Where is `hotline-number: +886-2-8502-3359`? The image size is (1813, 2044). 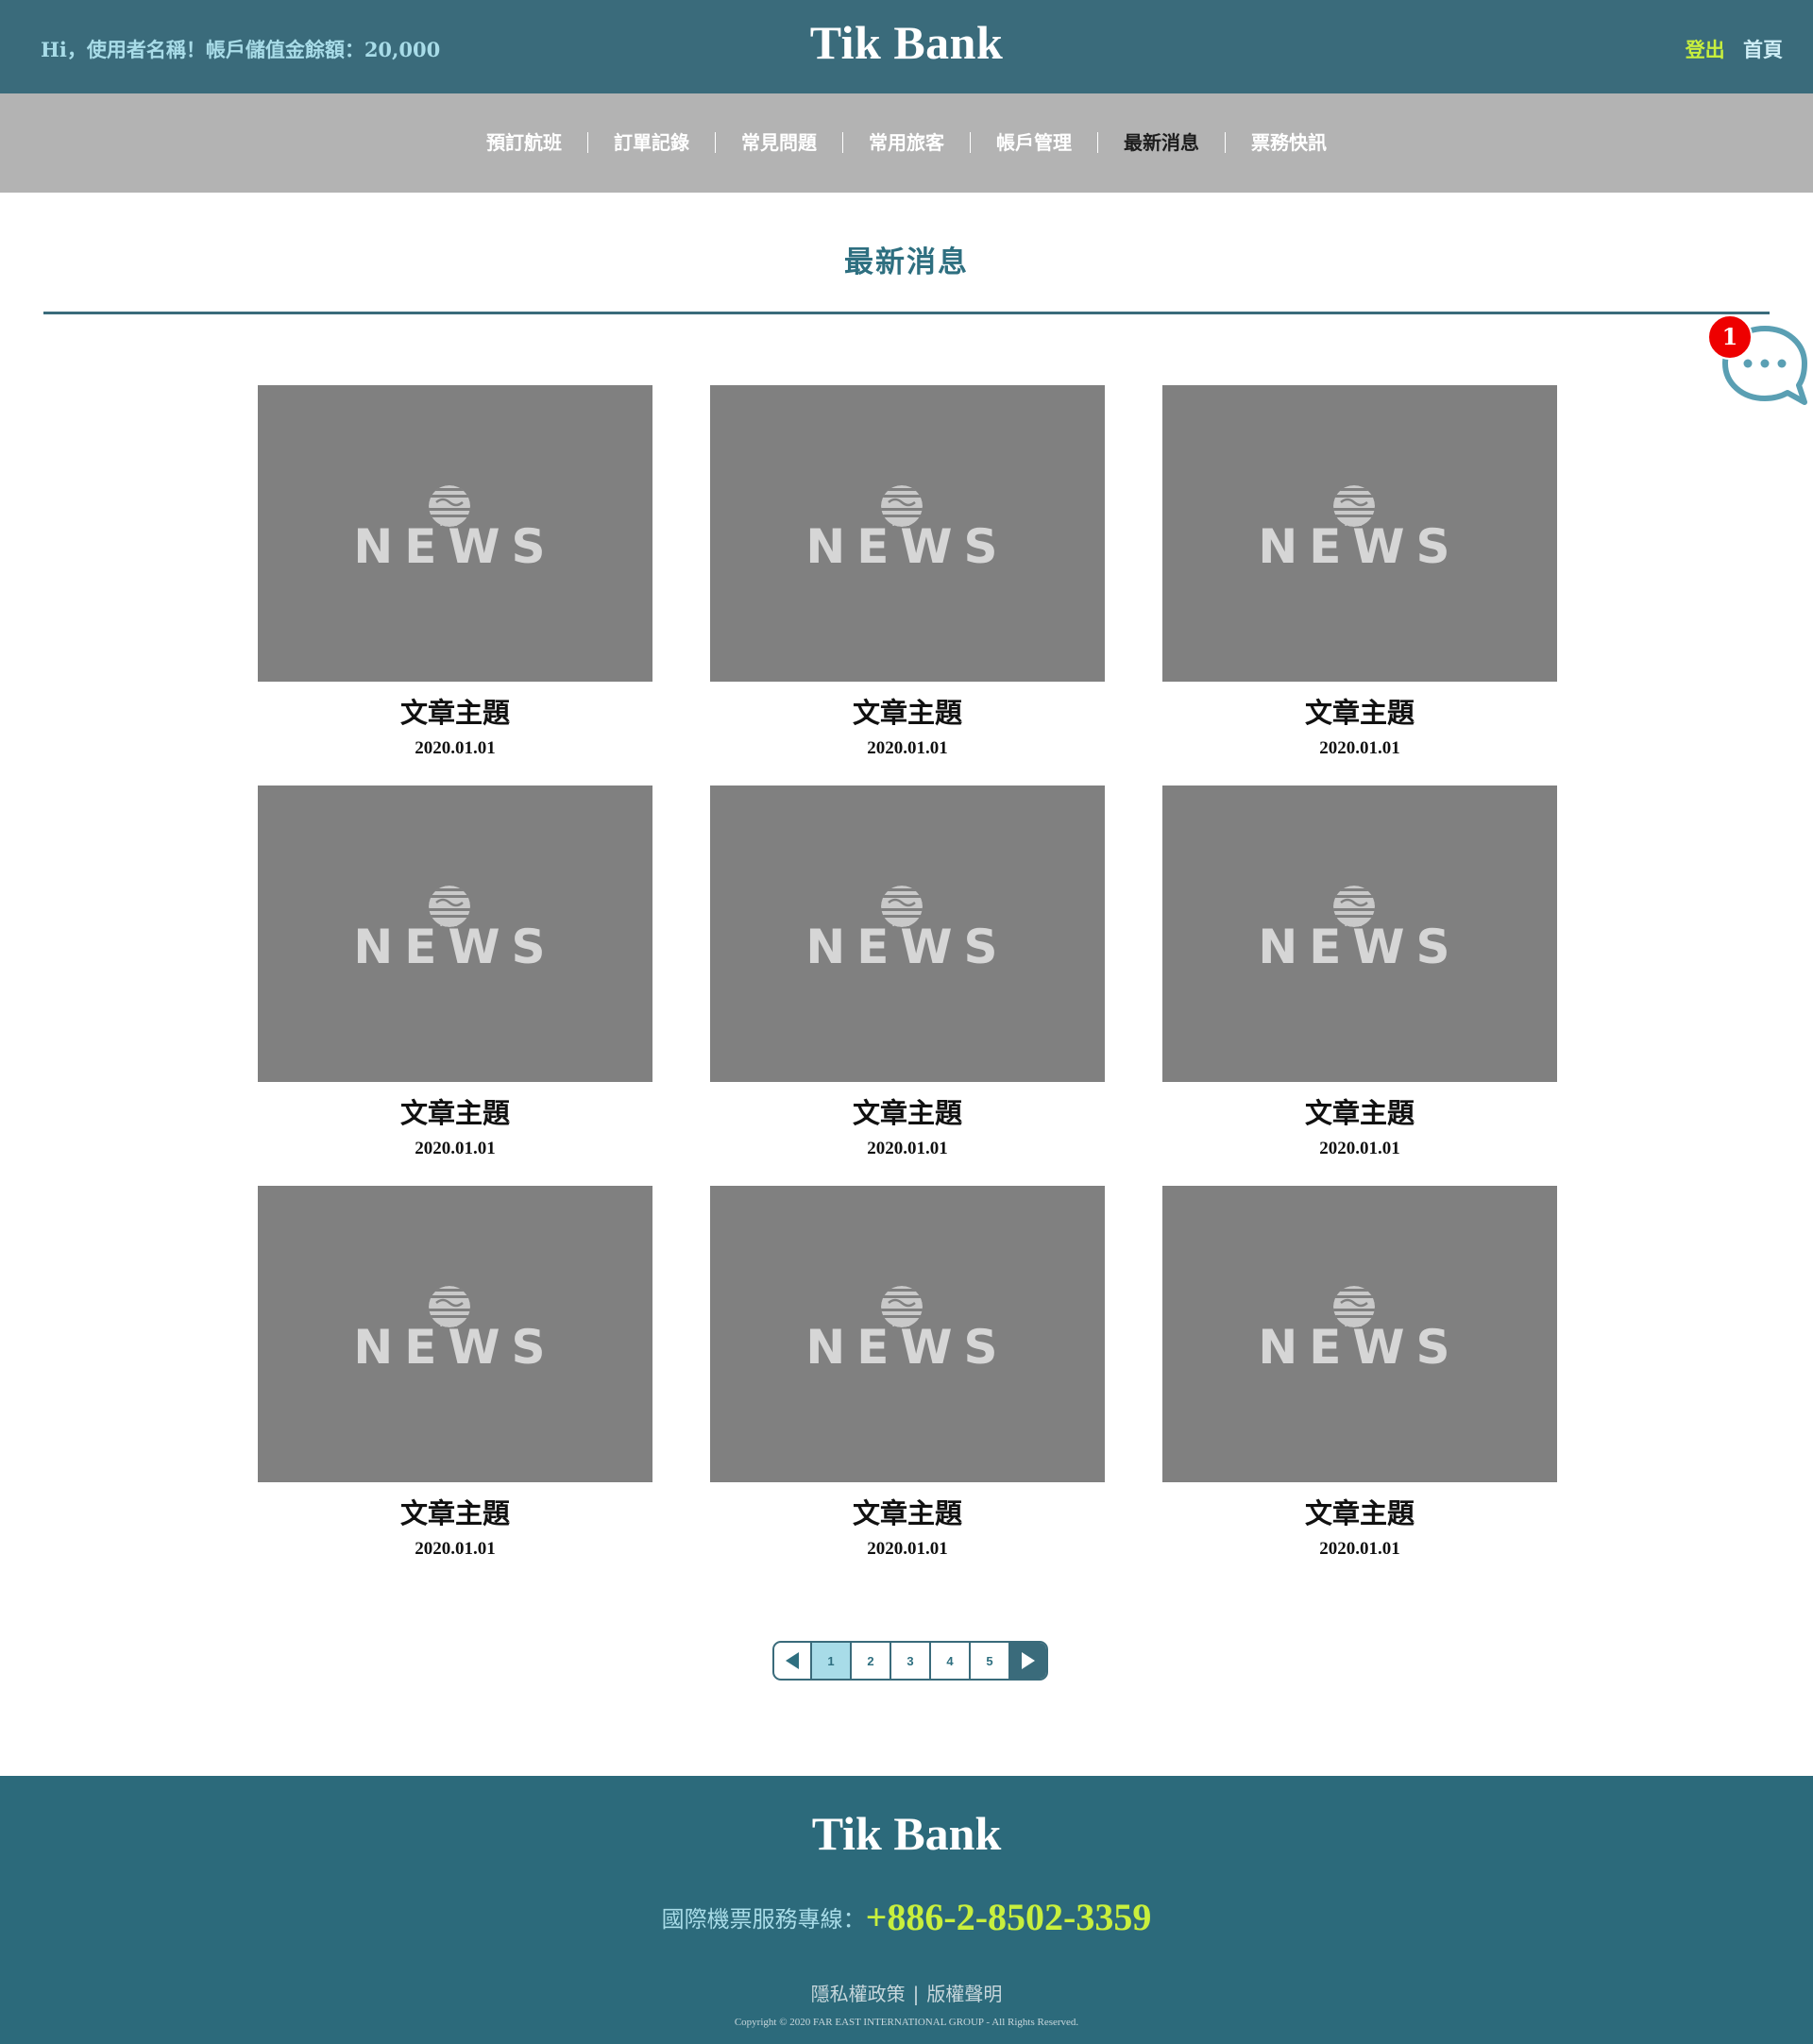 hotline-number: +886-2-8502-3359 is located at coordinates (1009, 1917).